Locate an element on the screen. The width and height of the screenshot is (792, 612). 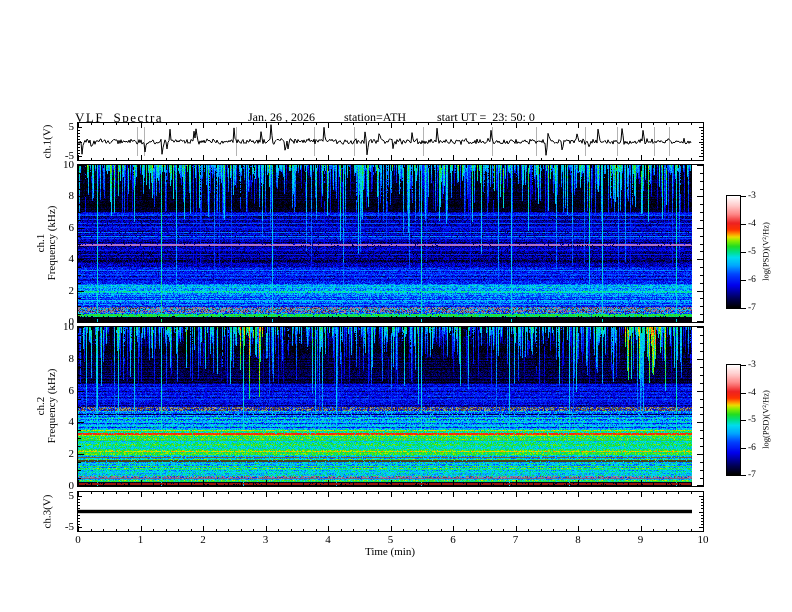
x-tick-label: 9 is located at coordinates (640, 540).